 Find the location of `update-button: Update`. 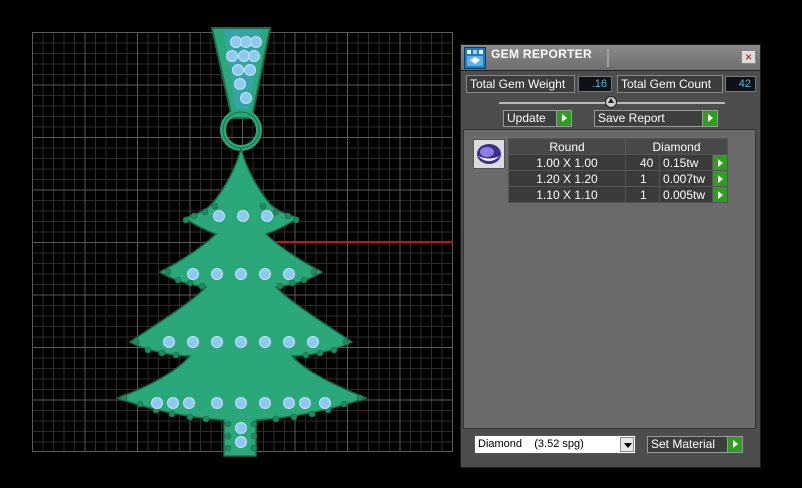

update-button: Update is located at coordinates (537, 118).